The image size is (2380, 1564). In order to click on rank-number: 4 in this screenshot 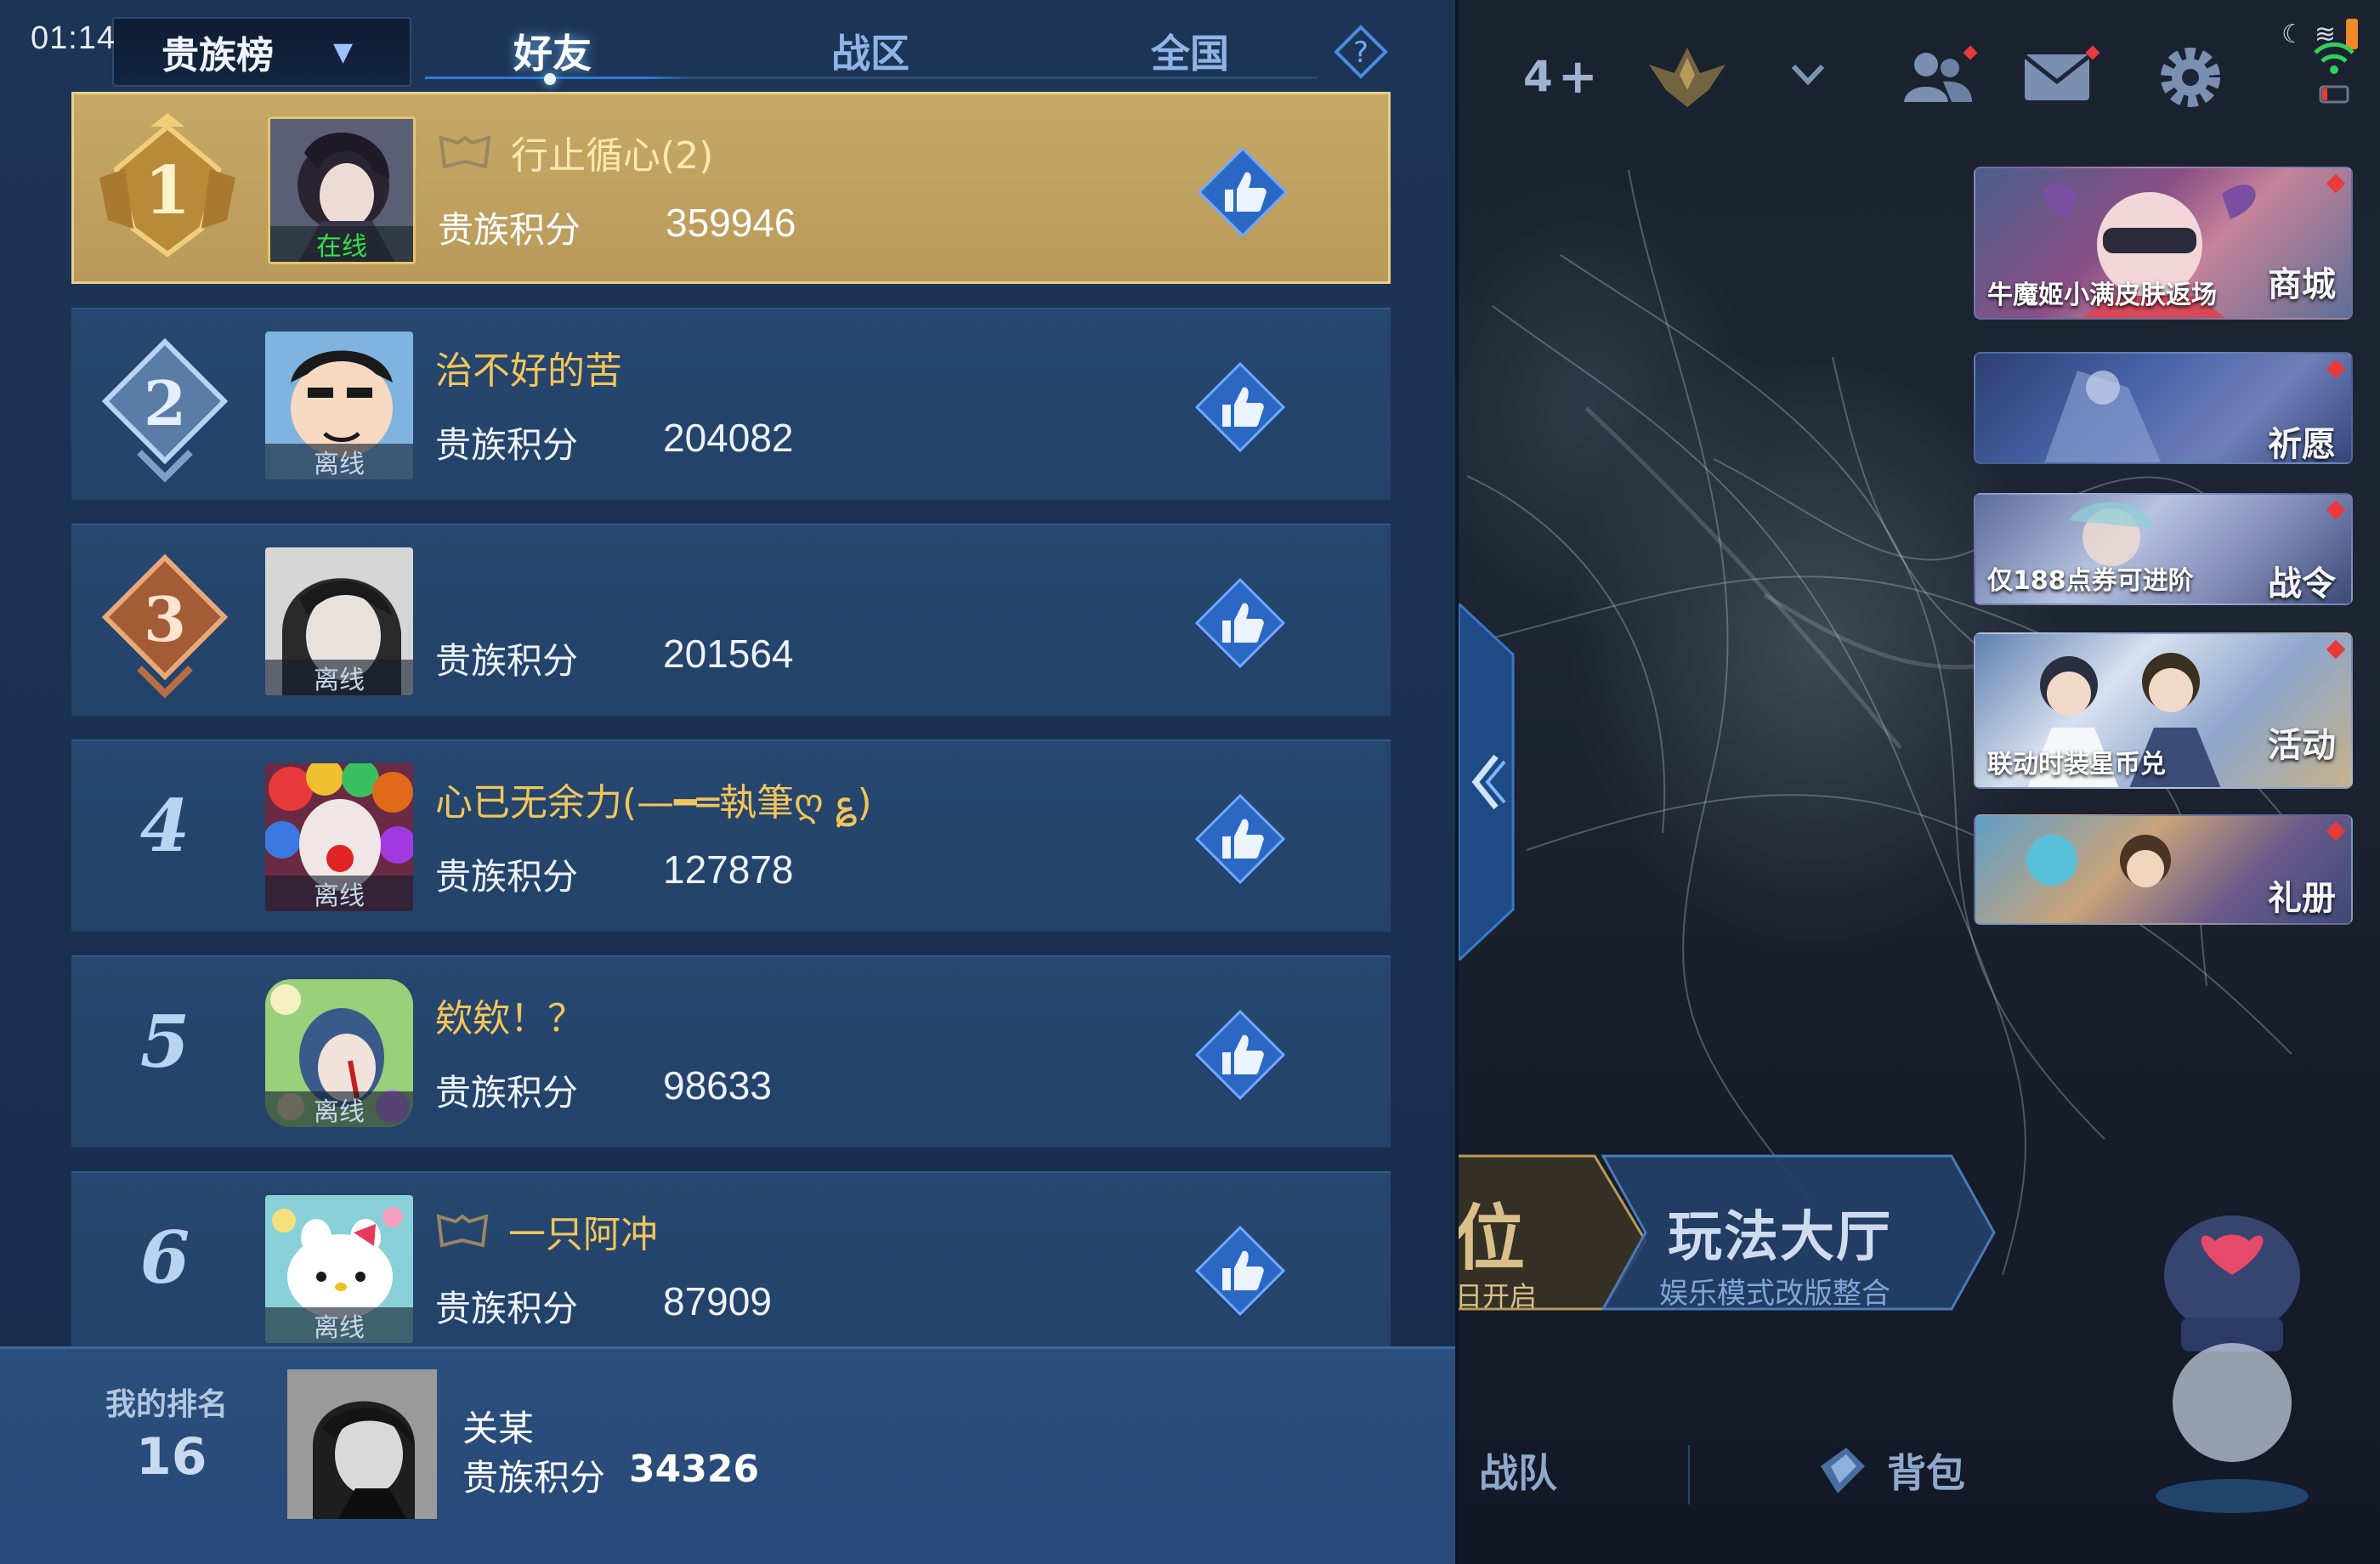, I will do `click(164, 826)`.